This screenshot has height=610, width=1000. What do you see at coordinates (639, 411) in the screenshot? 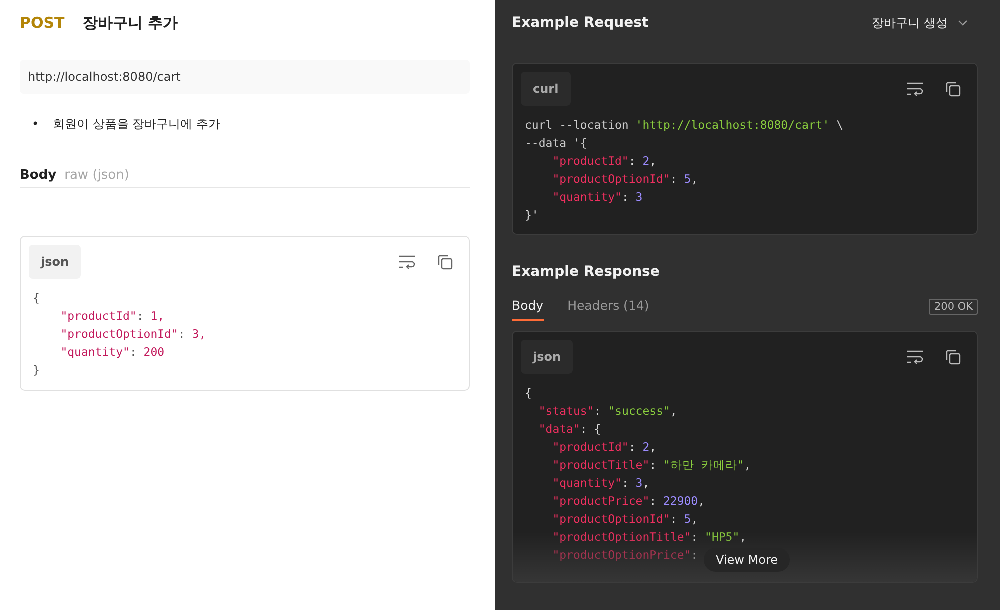
I see `code-string: "success"` at bounding box center [639, 411].